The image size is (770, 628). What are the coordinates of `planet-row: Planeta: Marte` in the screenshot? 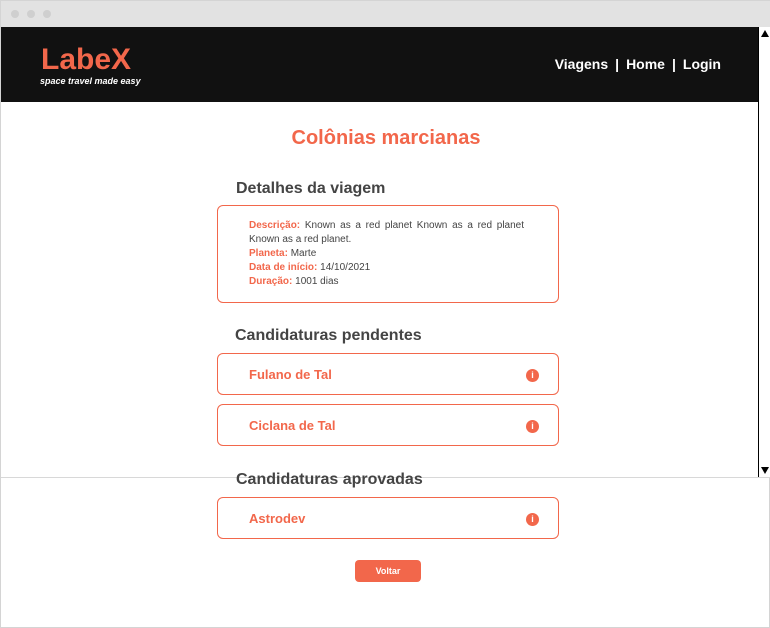 It's located at (386, 254).